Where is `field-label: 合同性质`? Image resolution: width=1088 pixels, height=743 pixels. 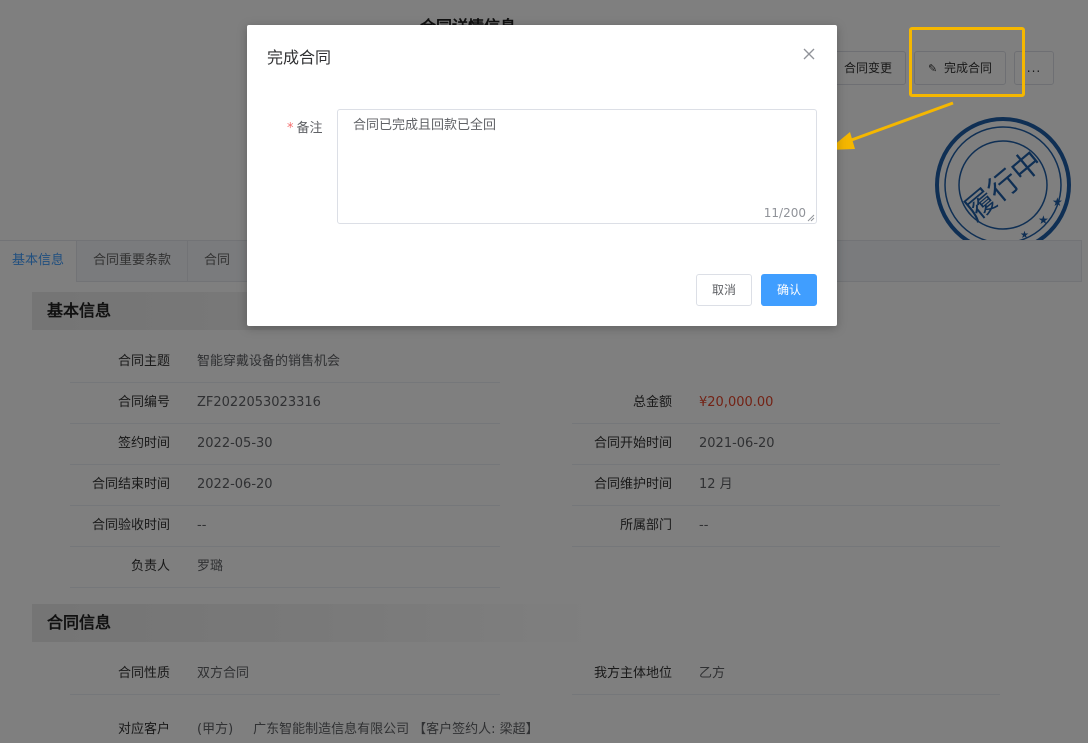
field-label: 合同性质 is located at coordinates (143, 673).